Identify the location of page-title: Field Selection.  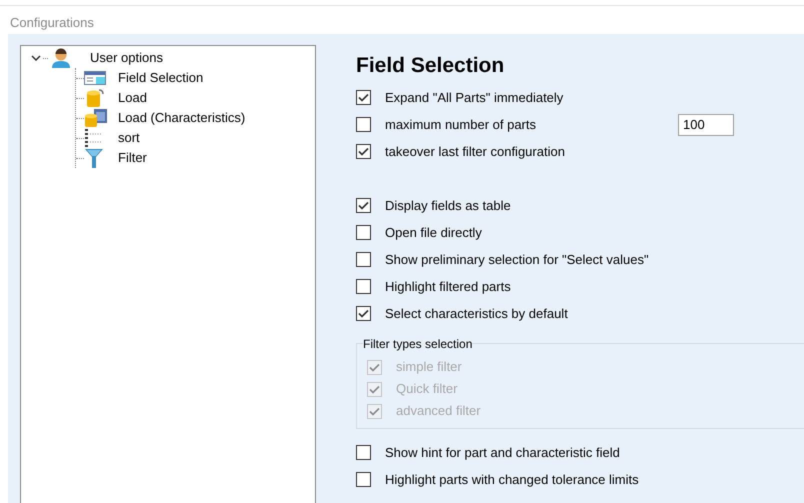
(431, 66).